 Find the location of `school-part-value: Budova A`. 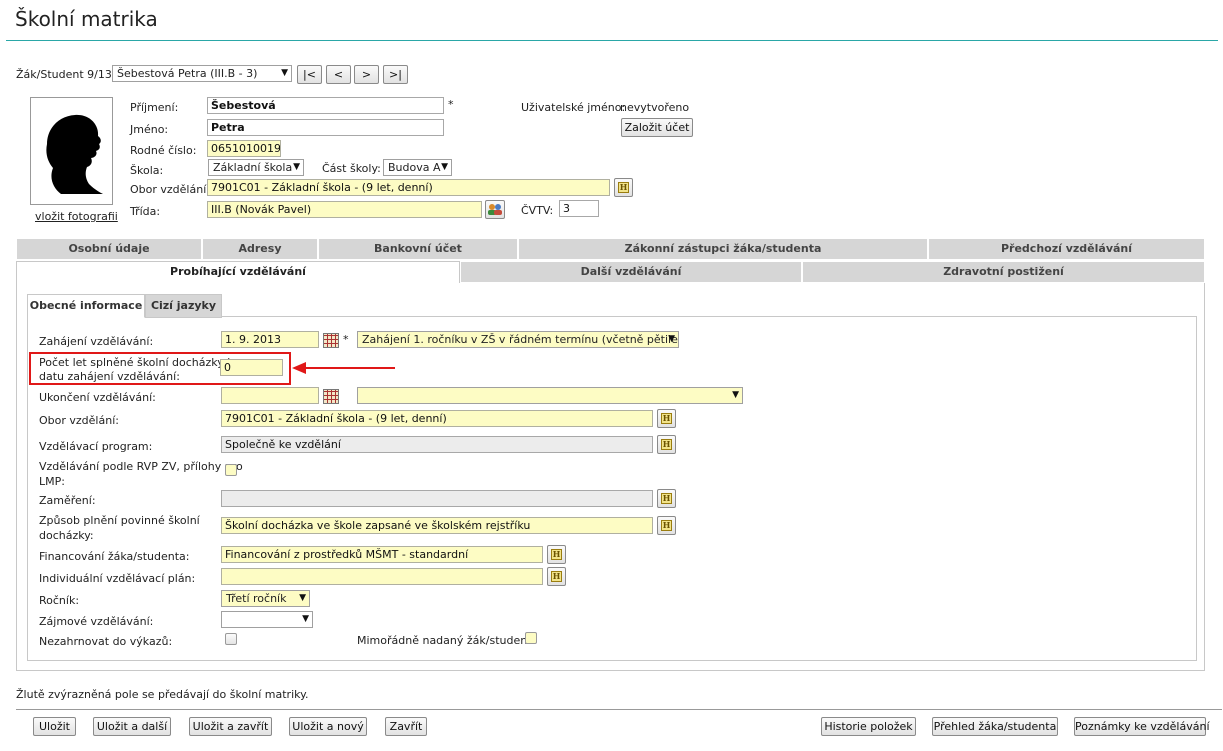

school-part-value: Budova A is located at coordinates (414, 167).